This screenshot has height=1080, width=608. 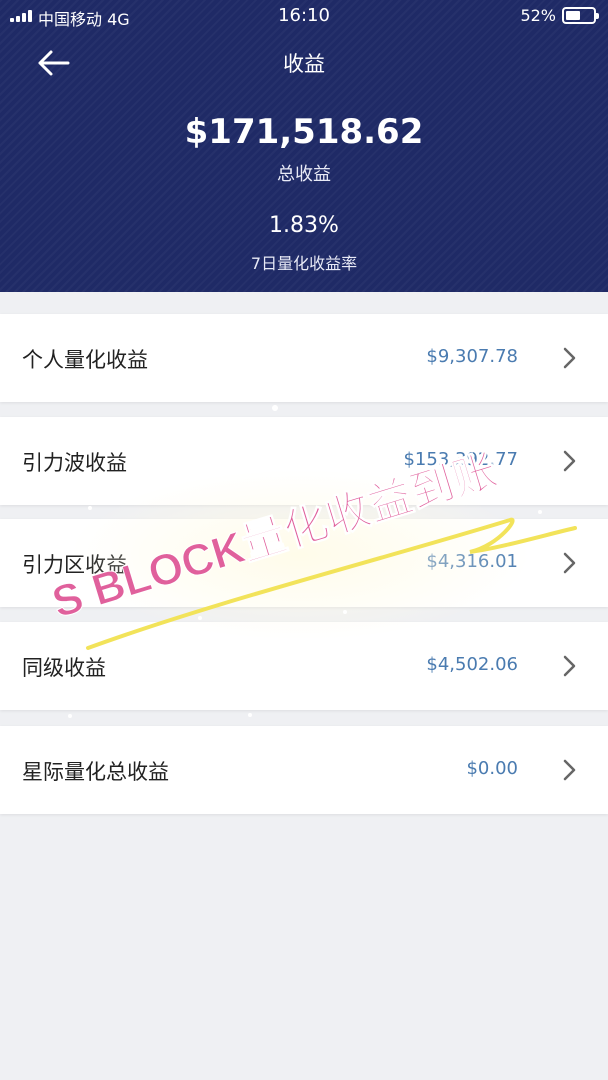 I want to click on row-value: $153,392.77, so click(x=460, y=459).